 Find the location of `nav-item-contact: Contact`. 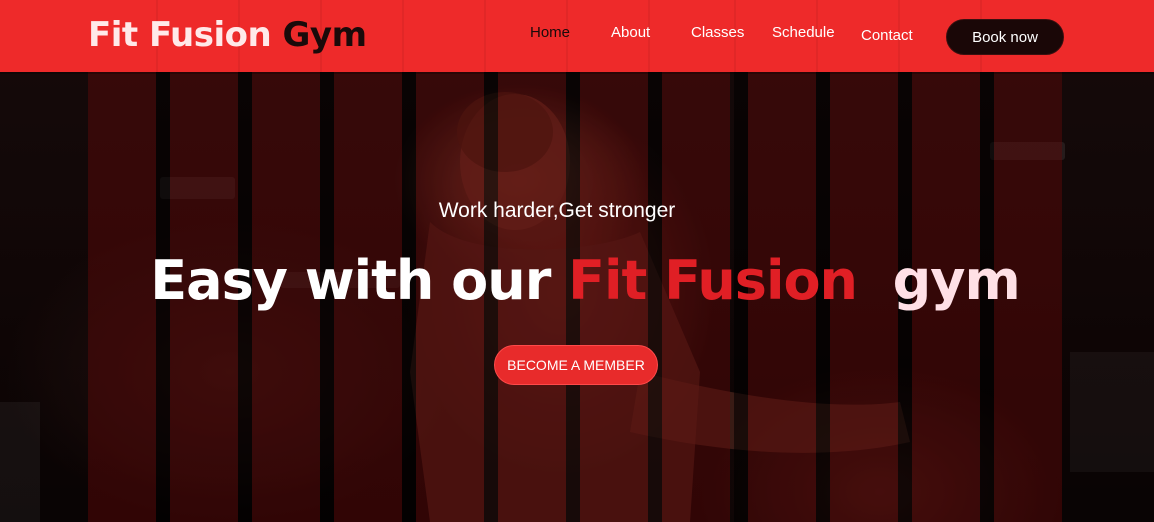

nav-item-contact: Contact is located at coordinates (887, 35).